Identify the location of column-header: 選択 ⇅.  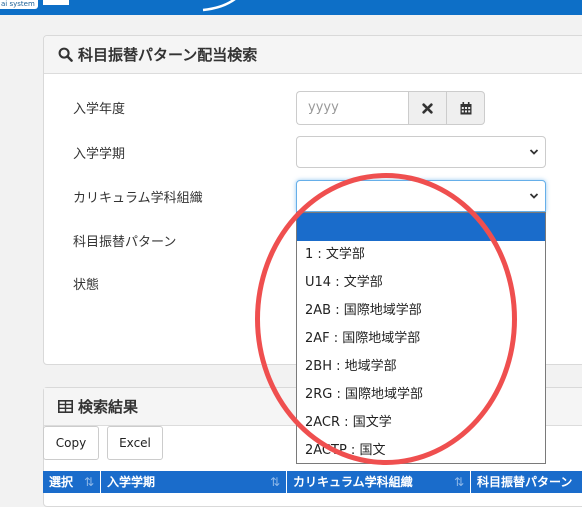
(72, 482).